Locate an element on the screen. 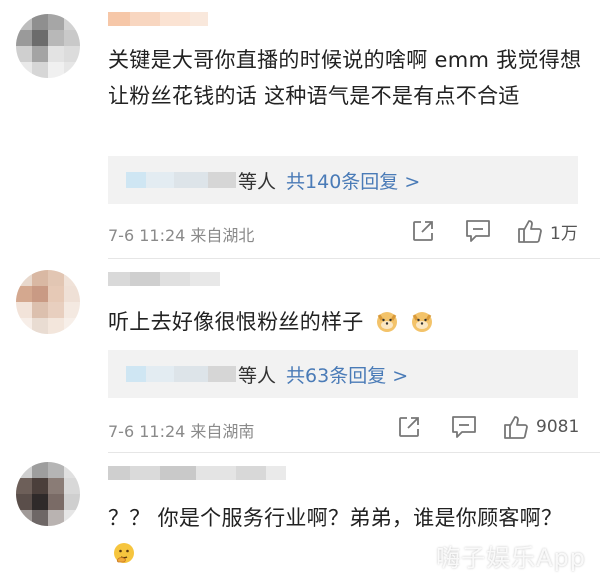 This screenshot has width=600, height=581. thinking-emoji-icon is located at coordinates (124, 553).